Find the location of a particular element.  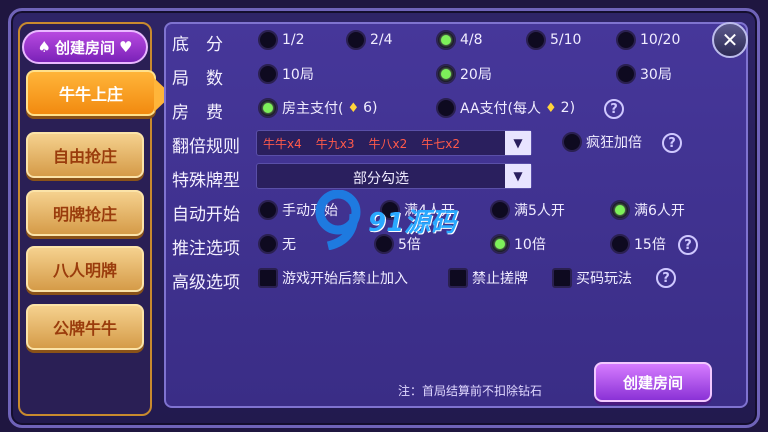

base-score-option: 1/2 is located at coordinates (281, 40).